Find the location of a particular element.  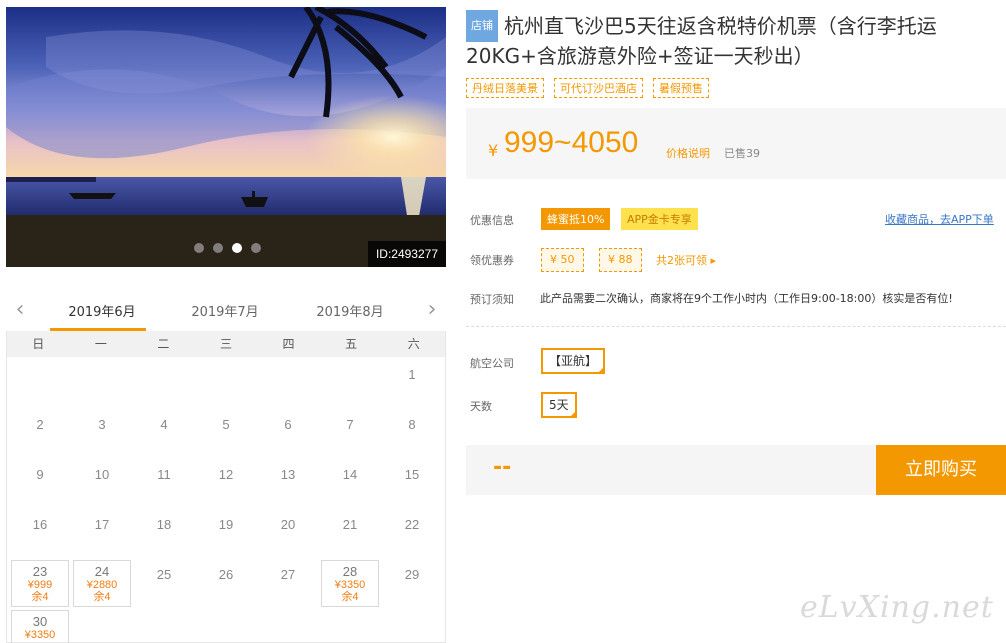

calendar-day: 6 is located at coordinates (288, 432).